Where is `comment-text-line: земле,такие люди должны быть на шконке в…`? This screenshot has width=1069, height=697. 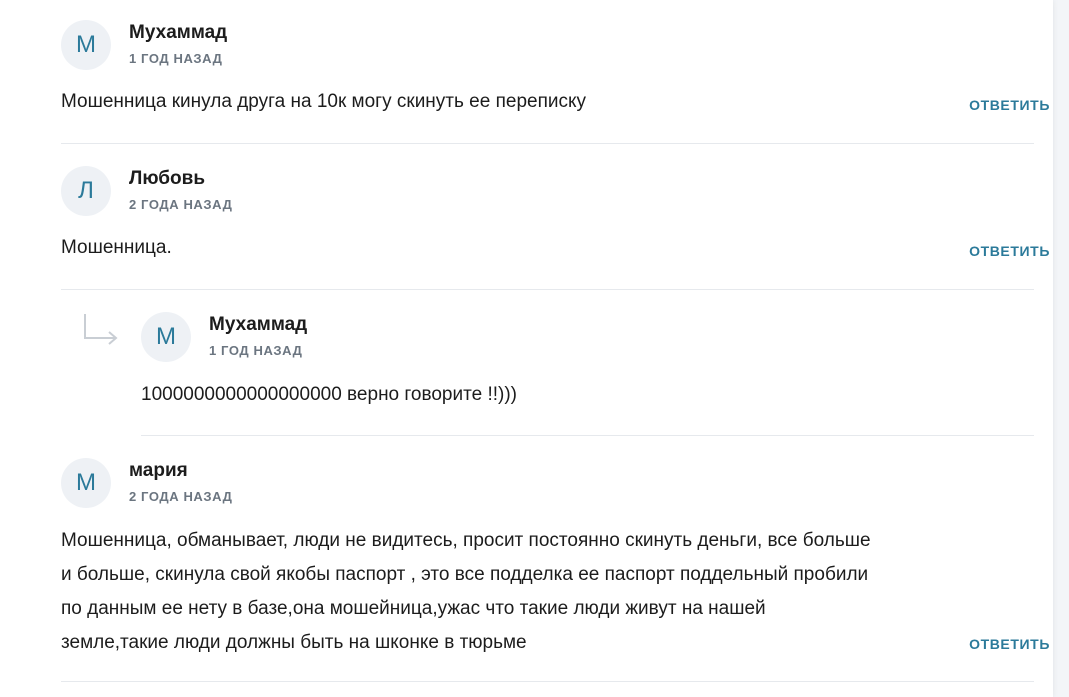 comment-text-line: земле,такие люди должны быть на шконке в… is located at coordinates (294, 642).